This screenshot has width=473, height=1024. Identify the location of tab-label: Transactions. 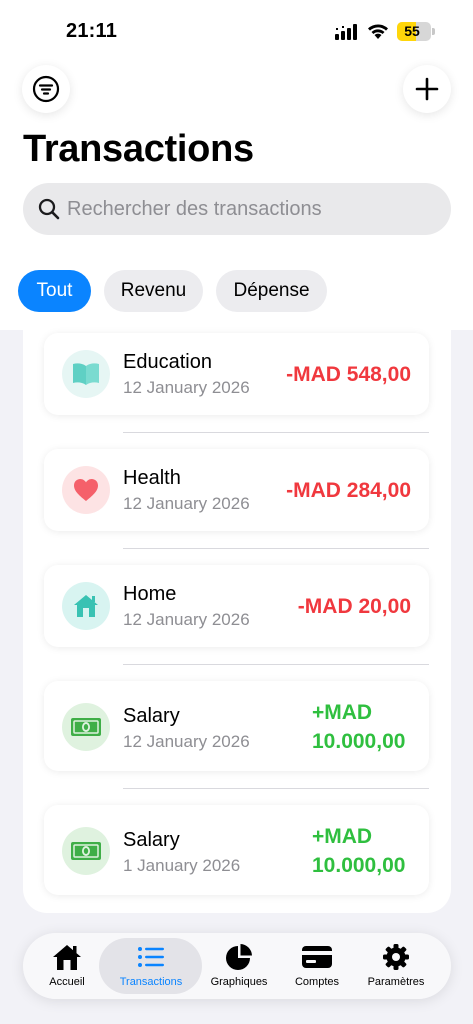
(151, 982).